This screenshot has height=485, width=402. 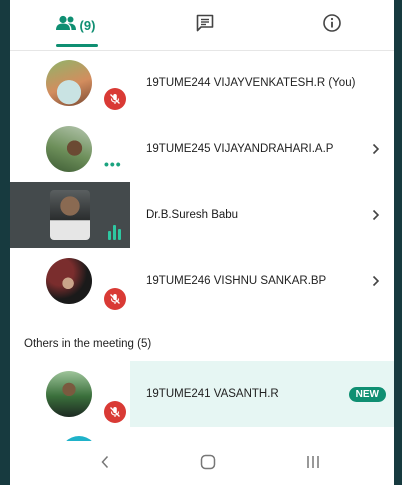 What do you see at coordinates (87, 25) in the screenshot?
I see `participant-count: (9)` at bounding box center [87, 25].